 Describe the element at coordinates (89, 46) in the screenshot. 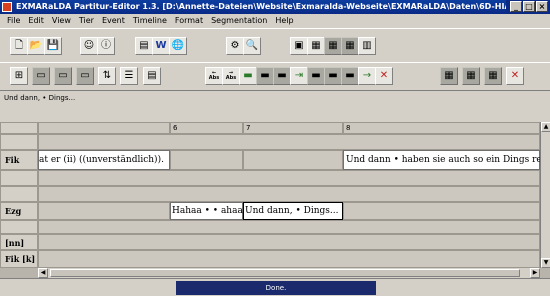

I see `speaker-table-icon: ☺` at that location.